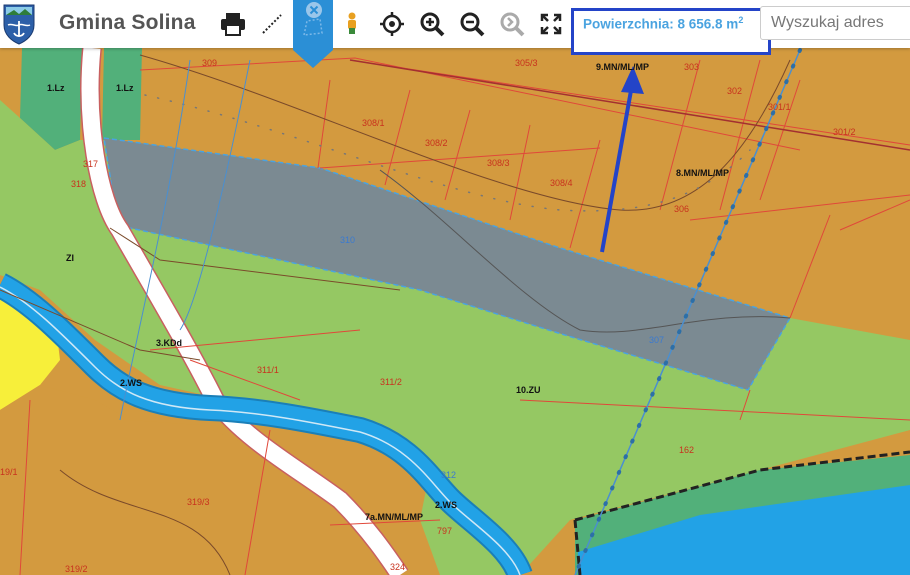  I want to click on label-307: 307, so click(656, 340).